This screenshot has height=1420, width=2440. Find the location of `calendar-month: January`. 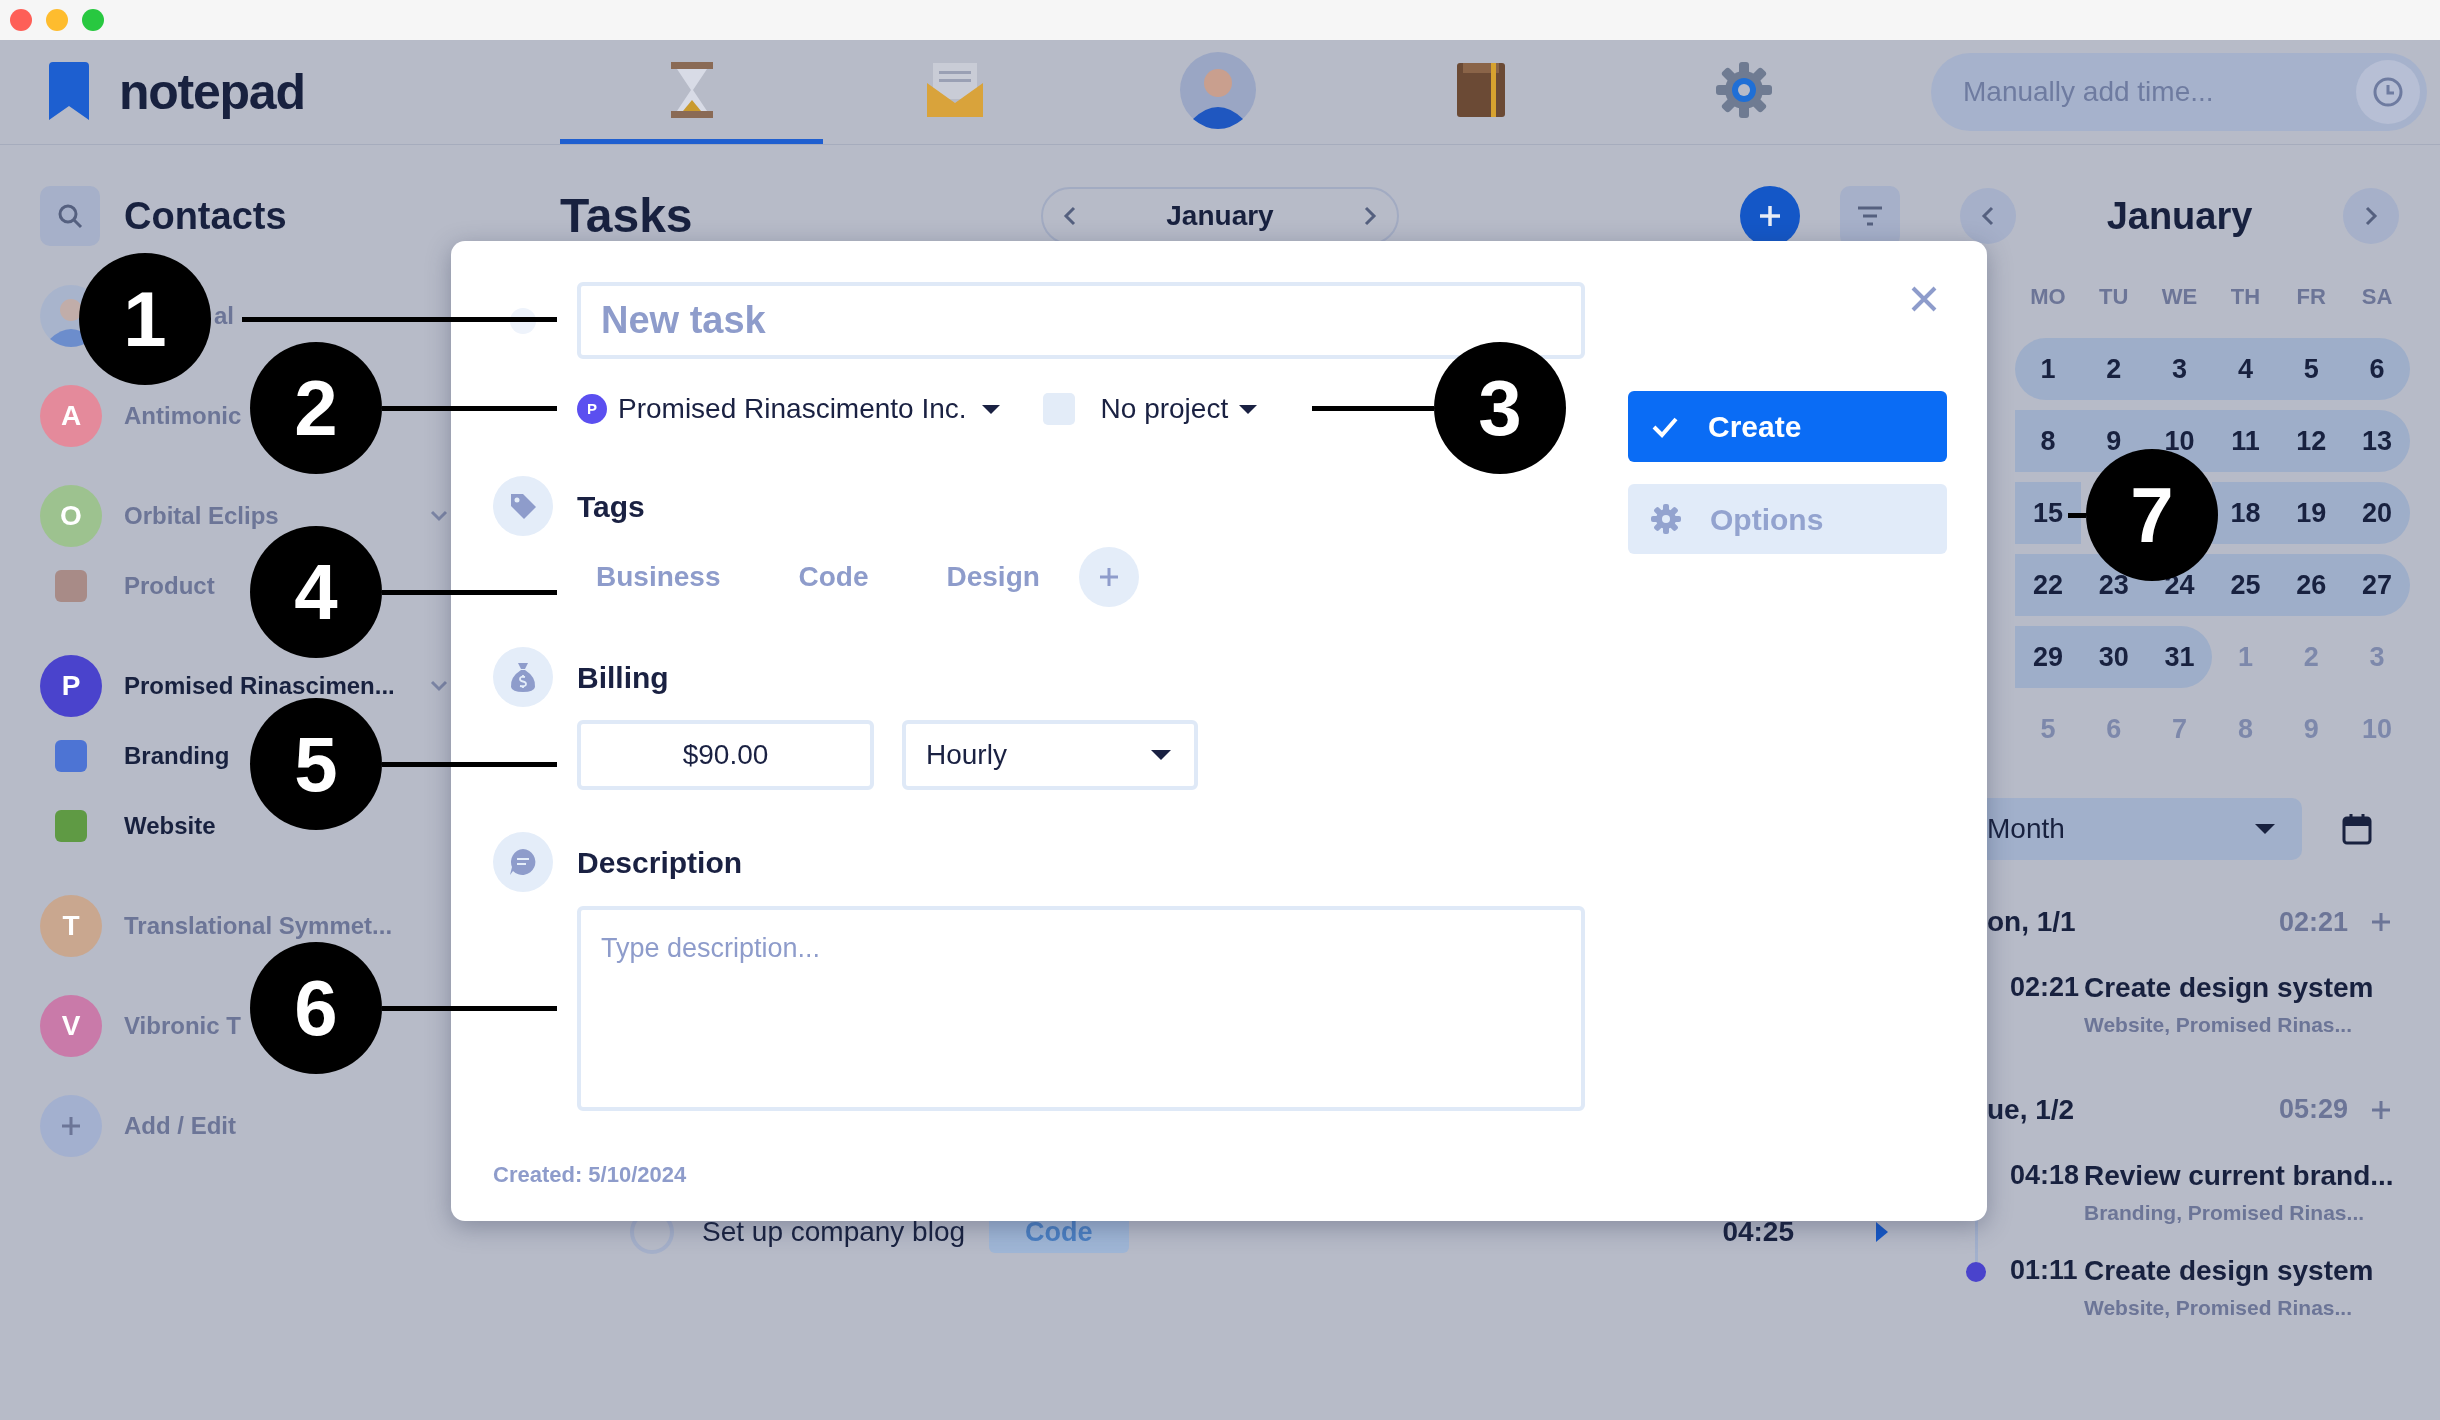

calendar-month: January is located at coordinates (2179, 216).